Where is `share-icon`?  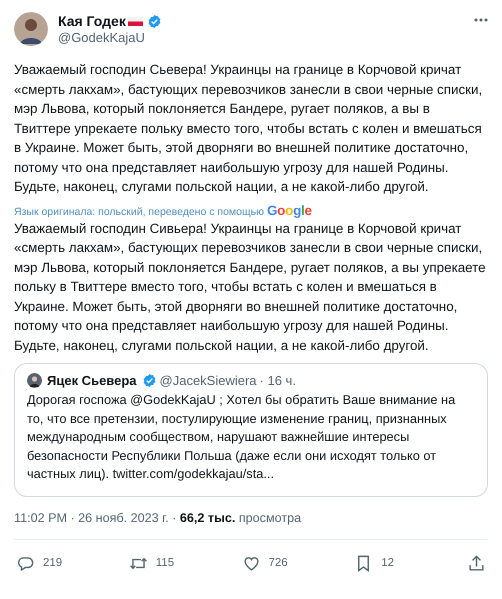 share-icon is located at coordinates (476, 563).